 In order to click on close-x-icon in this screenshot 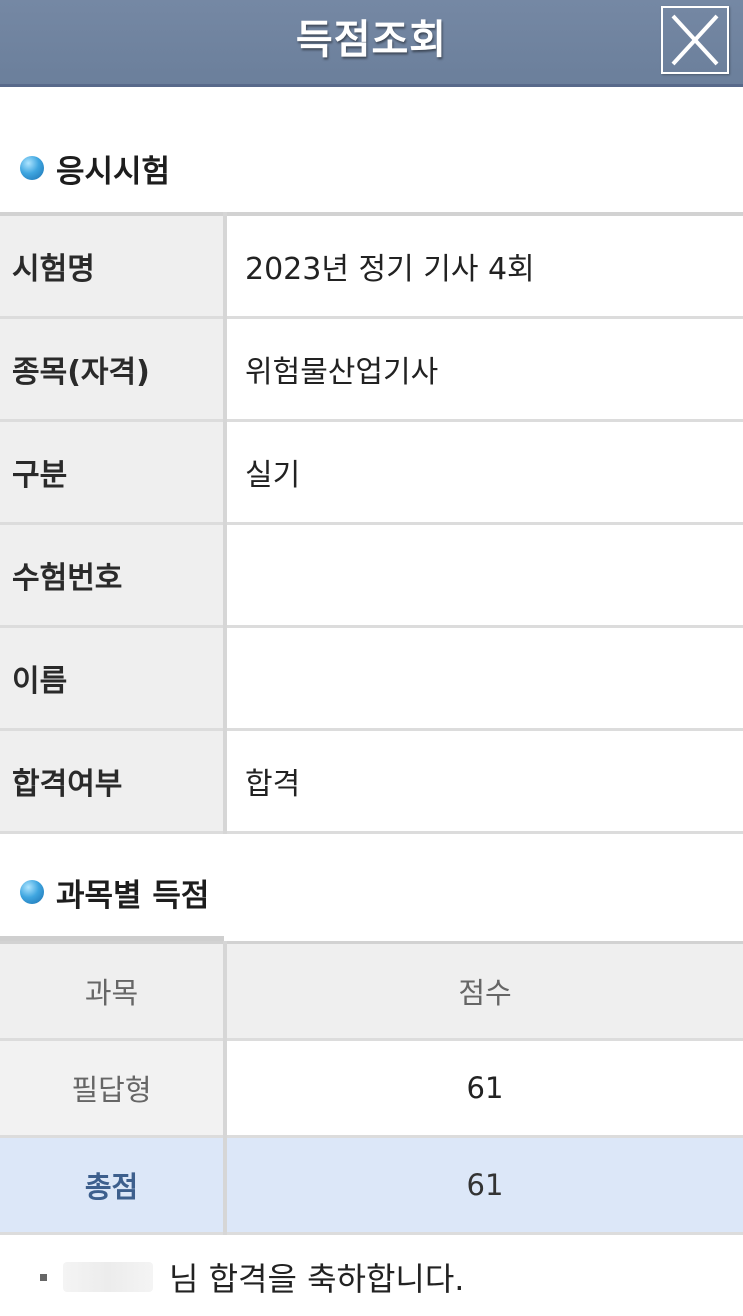, I will do `click(695, 40)`.